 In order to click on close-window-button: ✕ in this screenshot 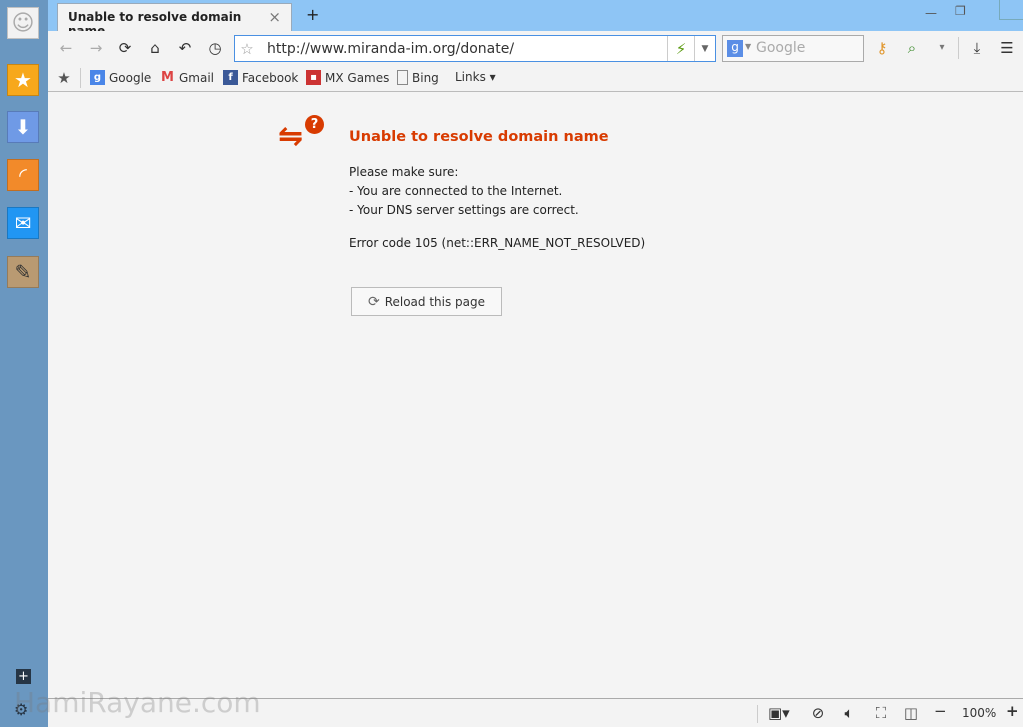, I will do `click(1011, 10)`.